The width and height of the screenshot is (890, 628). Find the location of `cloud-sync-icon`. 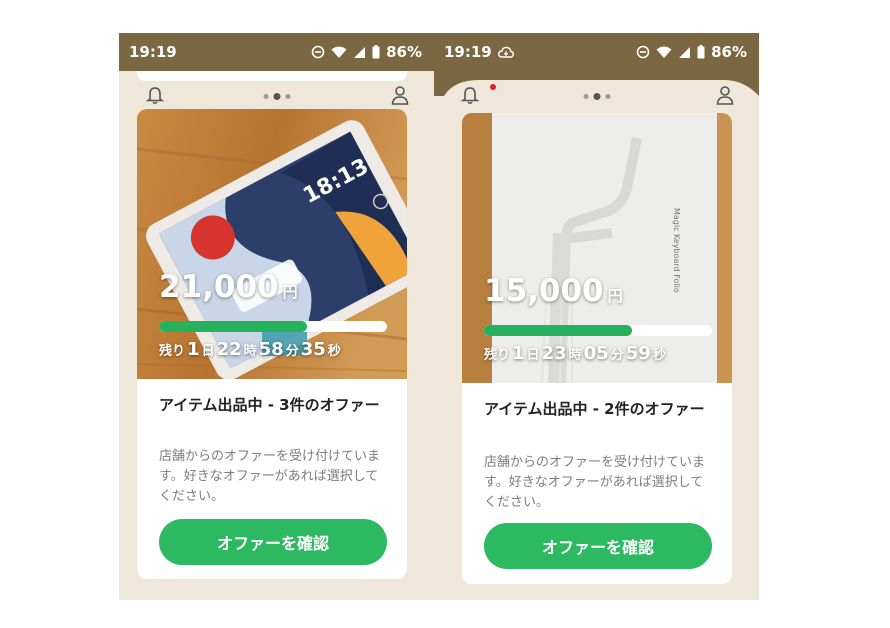

cloud-sync-icon is located at coordinates (506, 52).